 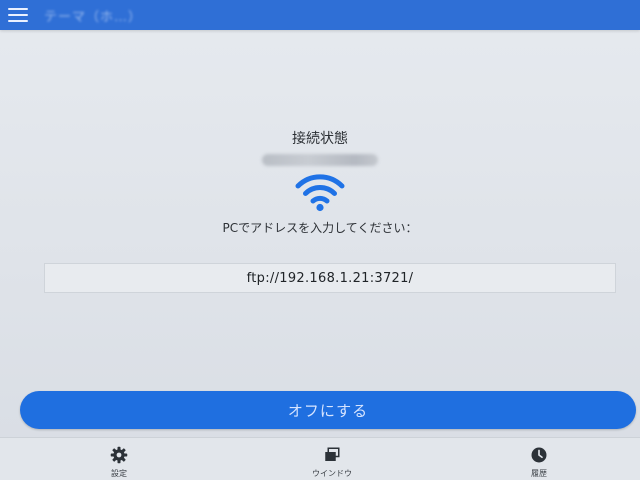 What do you see at coordinates (119, 473) in the screenshot?
I see `nav-settings-label: 設定` at bounding box center [119, 473].